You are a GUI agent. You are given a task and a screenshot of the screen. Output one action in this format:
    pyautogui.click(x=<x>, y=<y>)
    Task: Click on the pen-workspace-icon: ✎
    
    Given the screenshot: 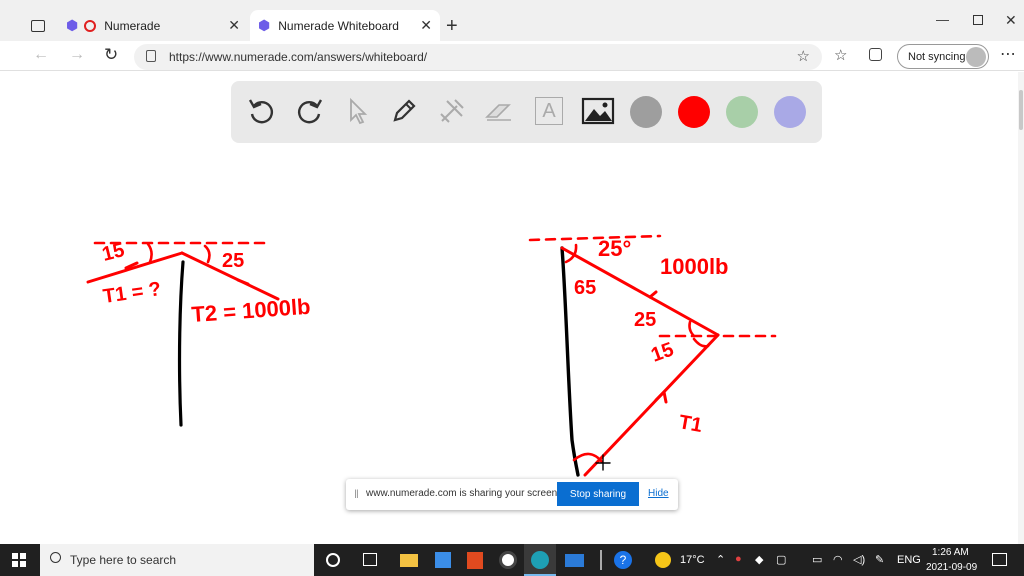 What is the action you would take?
    pyautogui.click(x=879, y=559)
    